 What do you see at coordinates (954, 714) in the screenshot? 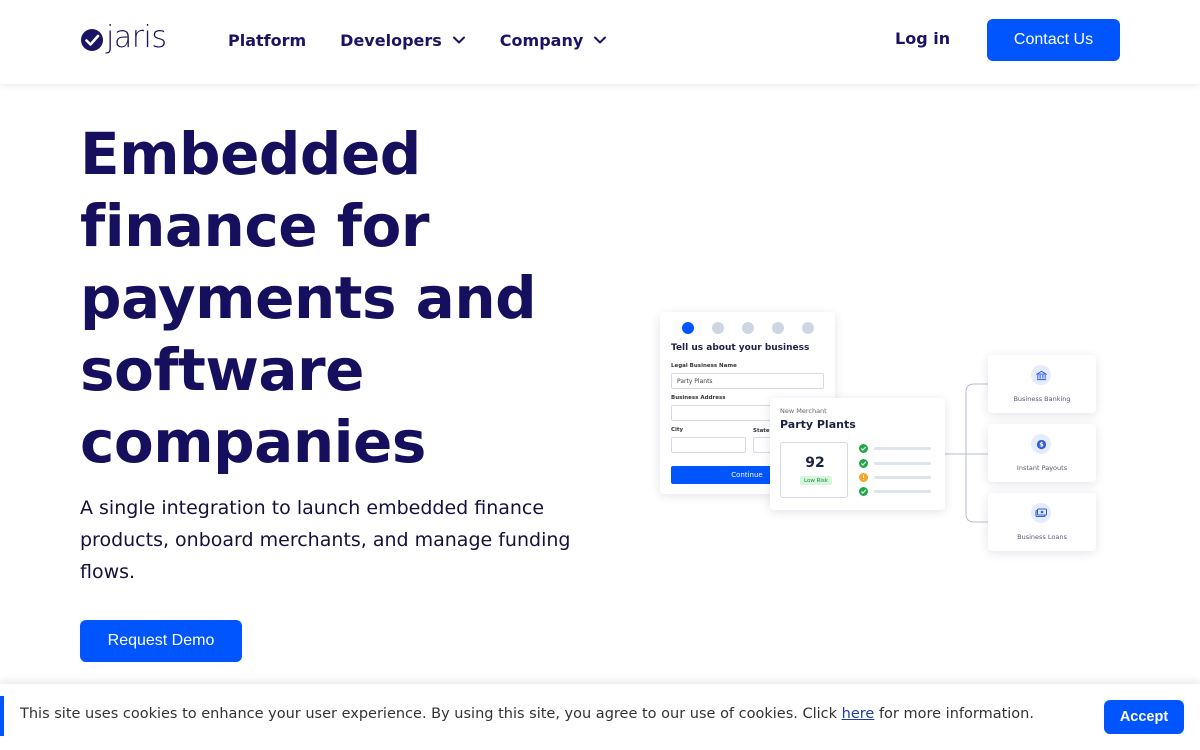
I see `cookie-text-after: for more information.` at bounding box center [954, 714].